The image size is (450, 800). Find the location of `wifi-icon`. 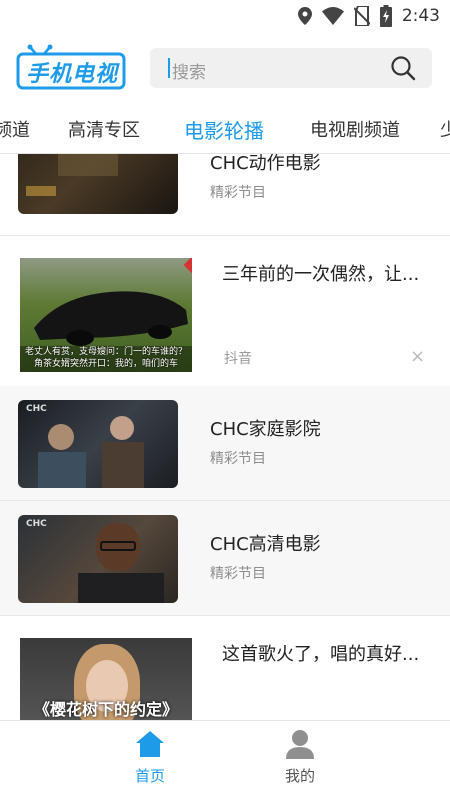

wifi-icon is located at coordinates (332, 16).